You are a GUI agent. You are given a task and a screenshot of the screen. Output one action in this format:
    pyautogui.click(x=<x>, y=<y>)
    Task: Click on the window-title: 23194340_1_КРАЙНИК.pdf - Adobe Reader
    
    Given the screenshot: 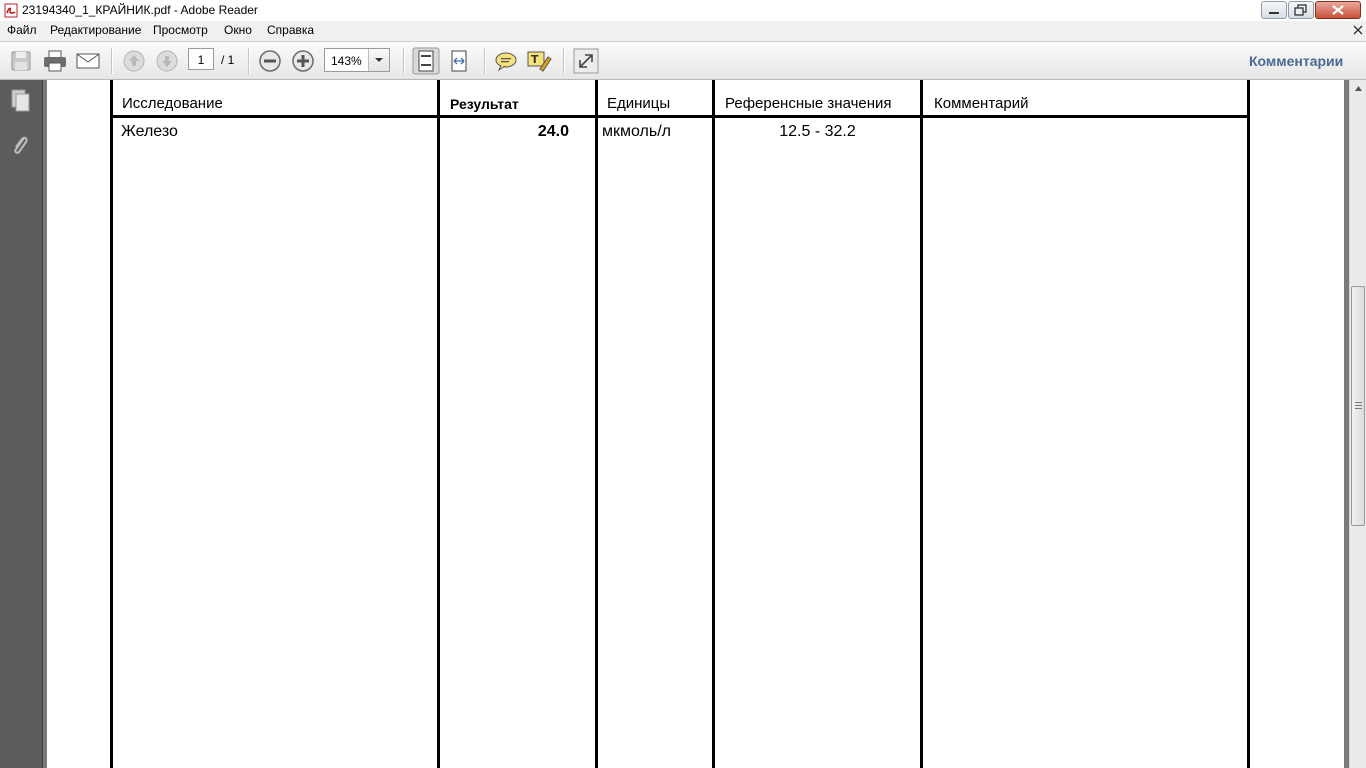 What is the action you would take?
    pyautogui.click(x=140, y=10)
    